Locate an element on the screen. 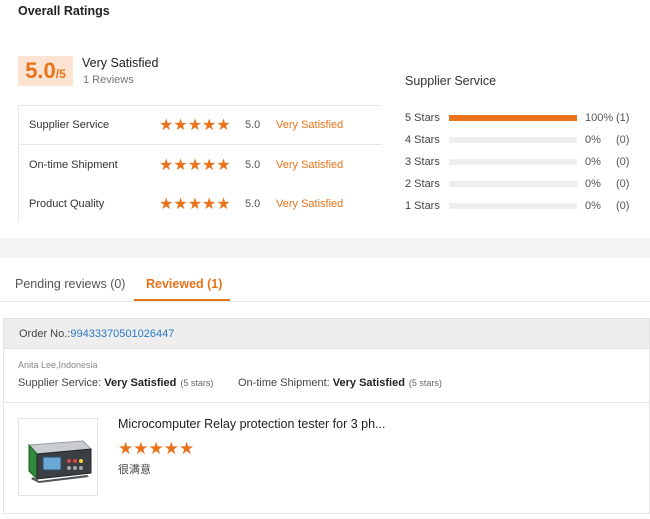 The height and width of the screenshot is (519, 650). overall-score: 5.0 is located at coordinates (40, 70).